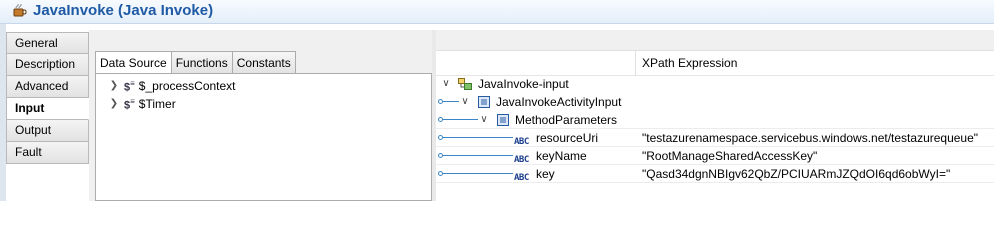 Image resolution: width=994 pixels, height=240 pixels. Describe the element at coordinates (559, 102) in the screenshot. I see `row-label: JavaInvokeActivityInput` at that location.